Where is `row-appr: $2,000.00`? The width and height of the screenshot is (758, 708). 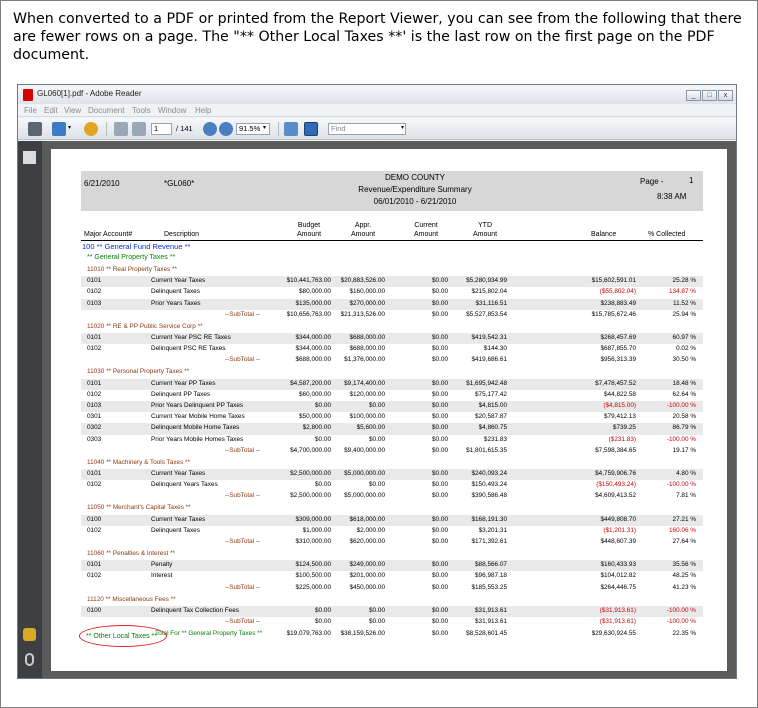 row-appr: $2,000.00 is located at coordinates (370, 530).